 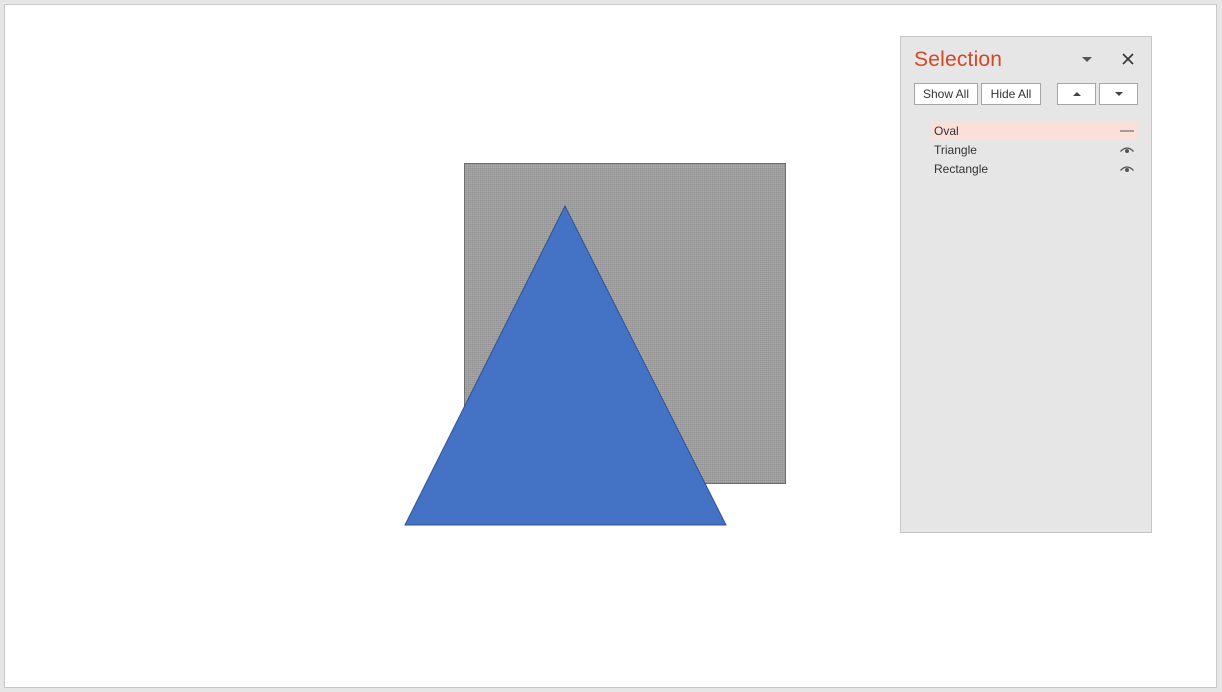 What do you see at coordinates (1034, 130) in the screenshot?
I see `list-item-oval: Oval` at bounding box center [1034, 130].